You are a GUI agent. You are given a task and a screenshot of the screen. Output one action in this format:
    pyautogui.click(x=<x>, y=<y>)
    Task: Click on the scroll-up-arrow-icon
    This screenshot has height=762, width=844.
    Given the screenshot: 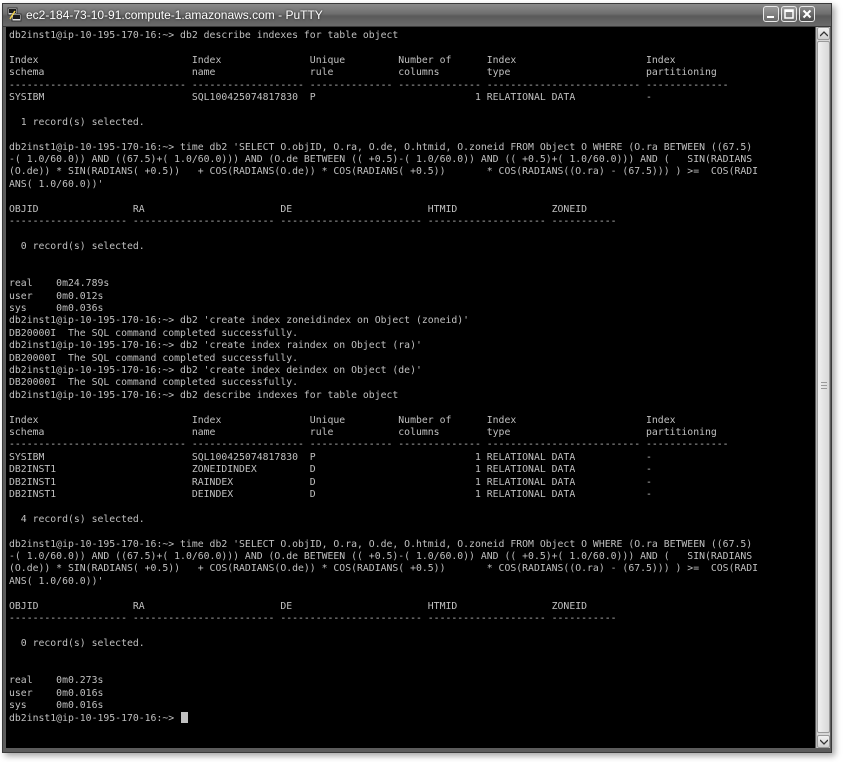 What is the action you would take?
    pyautogui.click(x=824, y=34)
    